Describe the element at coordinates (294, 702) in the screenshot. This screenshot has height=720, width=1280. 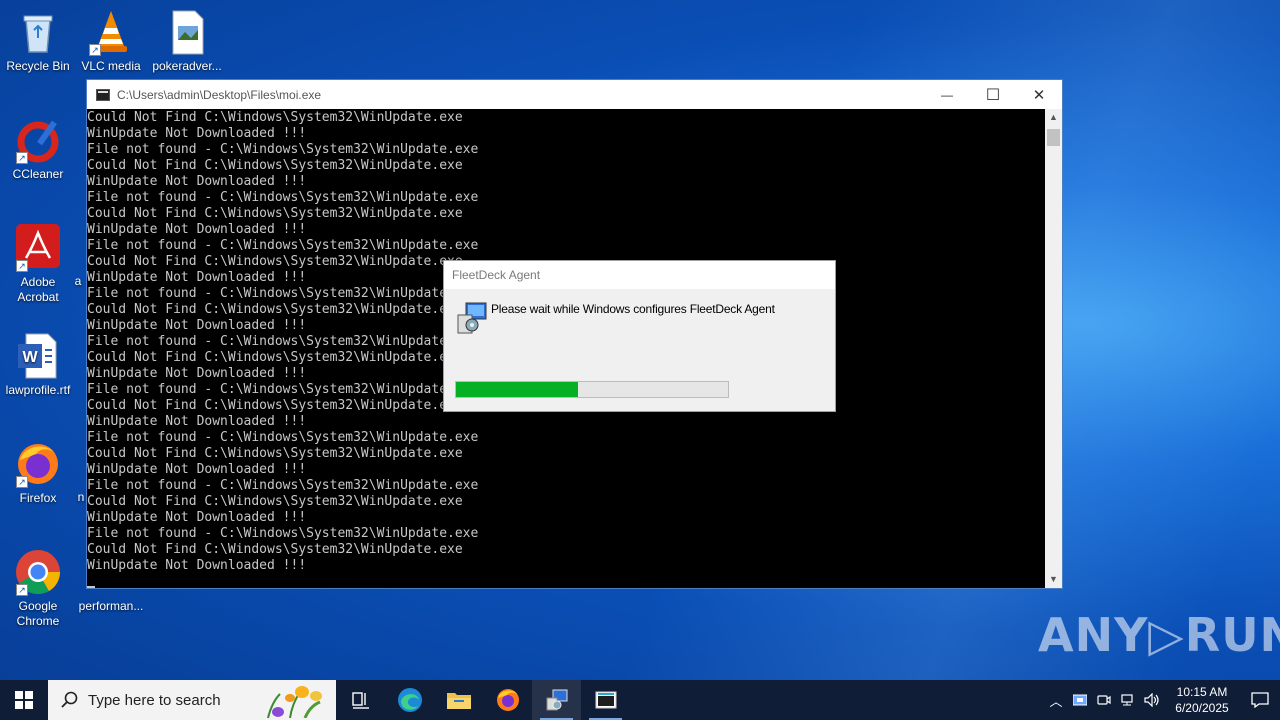
I see `search-highlight-flowers-icon` at that location.